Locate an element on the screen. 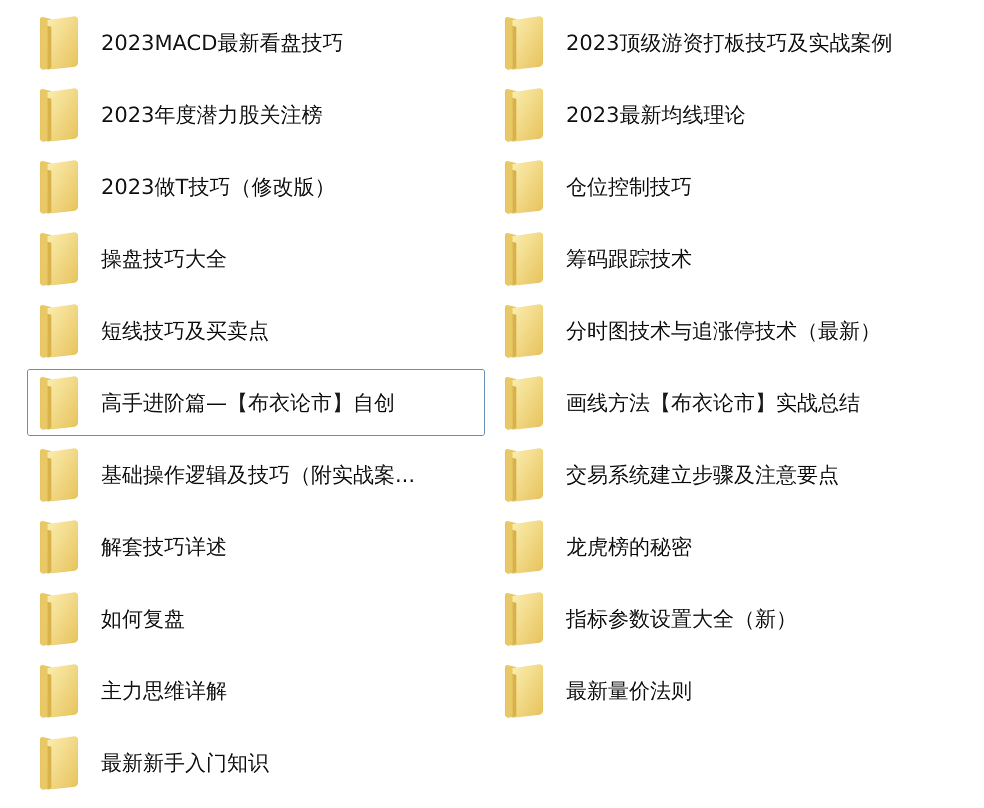  folder-name: 仓位控制技巧 is located at coordinates (629, 187).